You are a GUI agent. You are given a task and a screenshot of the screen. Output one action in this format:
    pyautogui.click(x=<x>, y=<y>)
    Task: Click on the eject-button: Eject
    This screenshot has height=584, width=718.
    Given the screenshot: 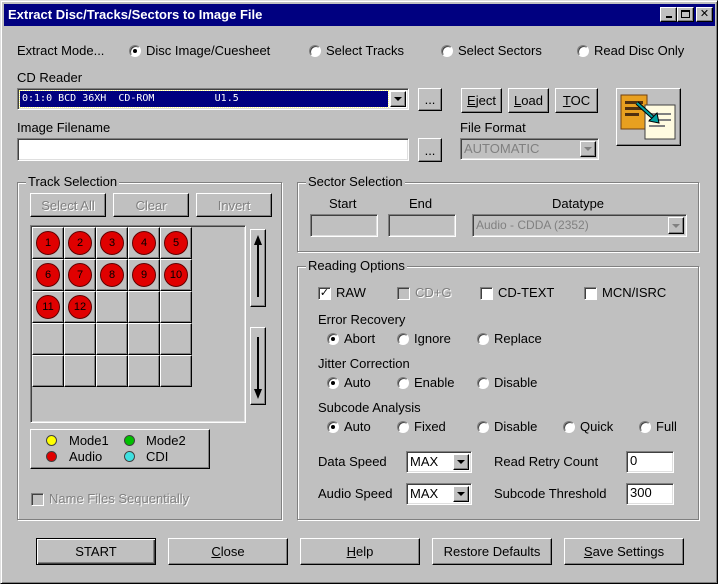 What is the action you would take?
    pyautogui.click(x=481, y=100)
    